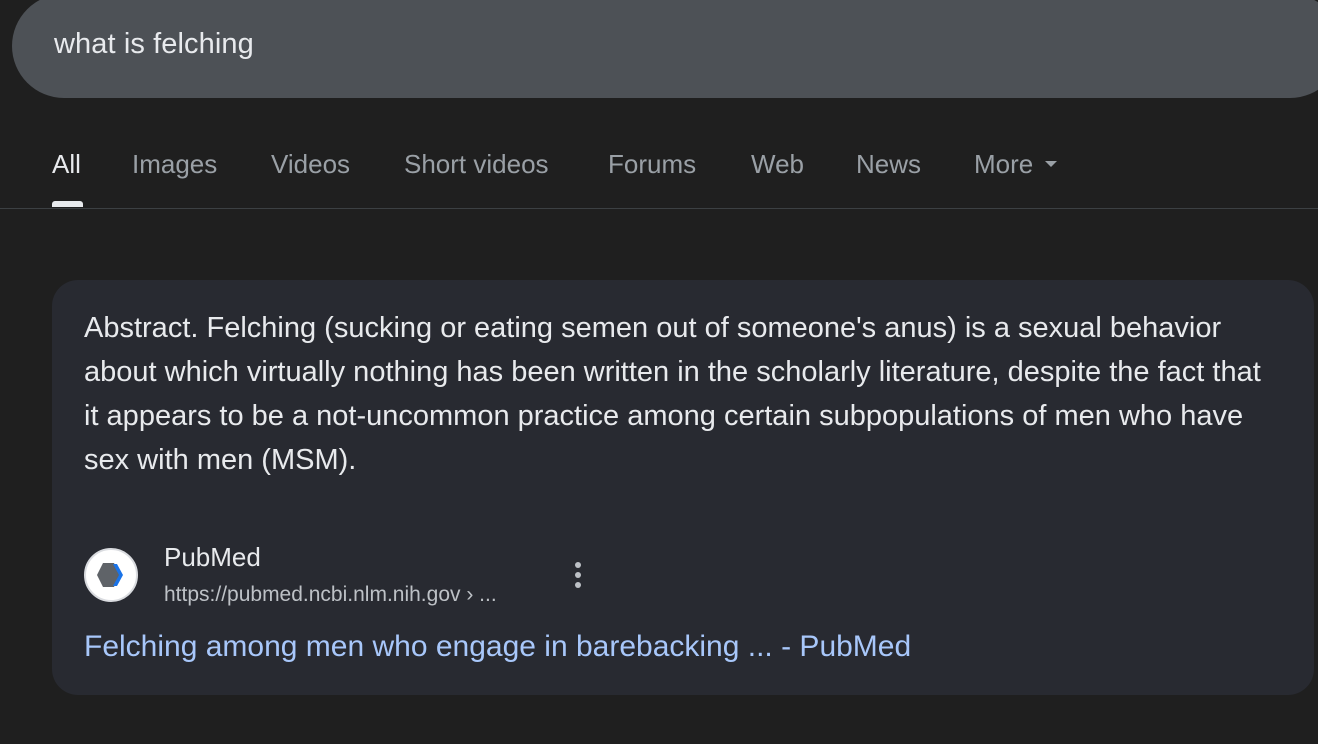  I want to click on caret-down-icon, so click(1051, 164).